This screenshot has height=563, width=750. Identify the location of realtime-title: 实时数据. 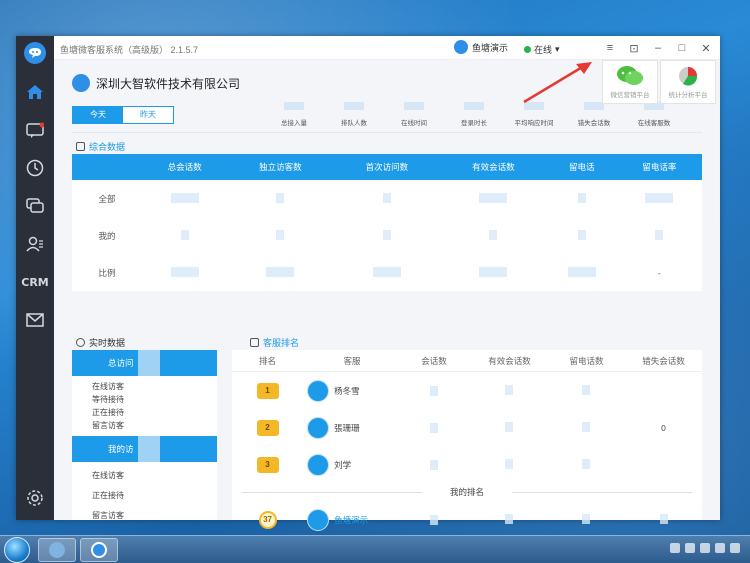
(107, 343).